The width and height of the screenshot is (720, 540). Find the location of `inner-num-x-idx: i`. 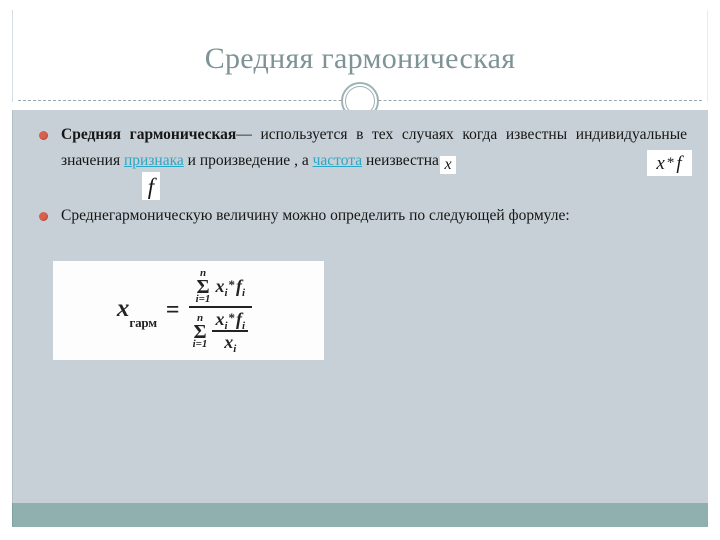

inner-num-x-idx: i is located at coordinates (226, 326).